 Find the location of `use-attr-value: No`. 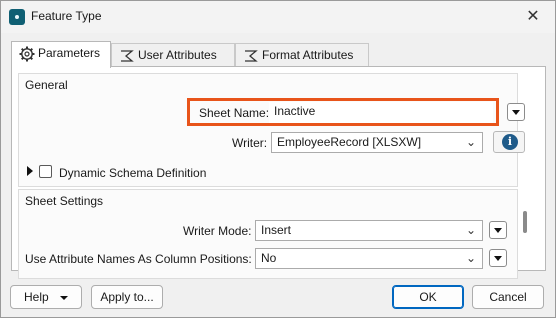

use-attr-value: No is located at coordinates (269, 258).